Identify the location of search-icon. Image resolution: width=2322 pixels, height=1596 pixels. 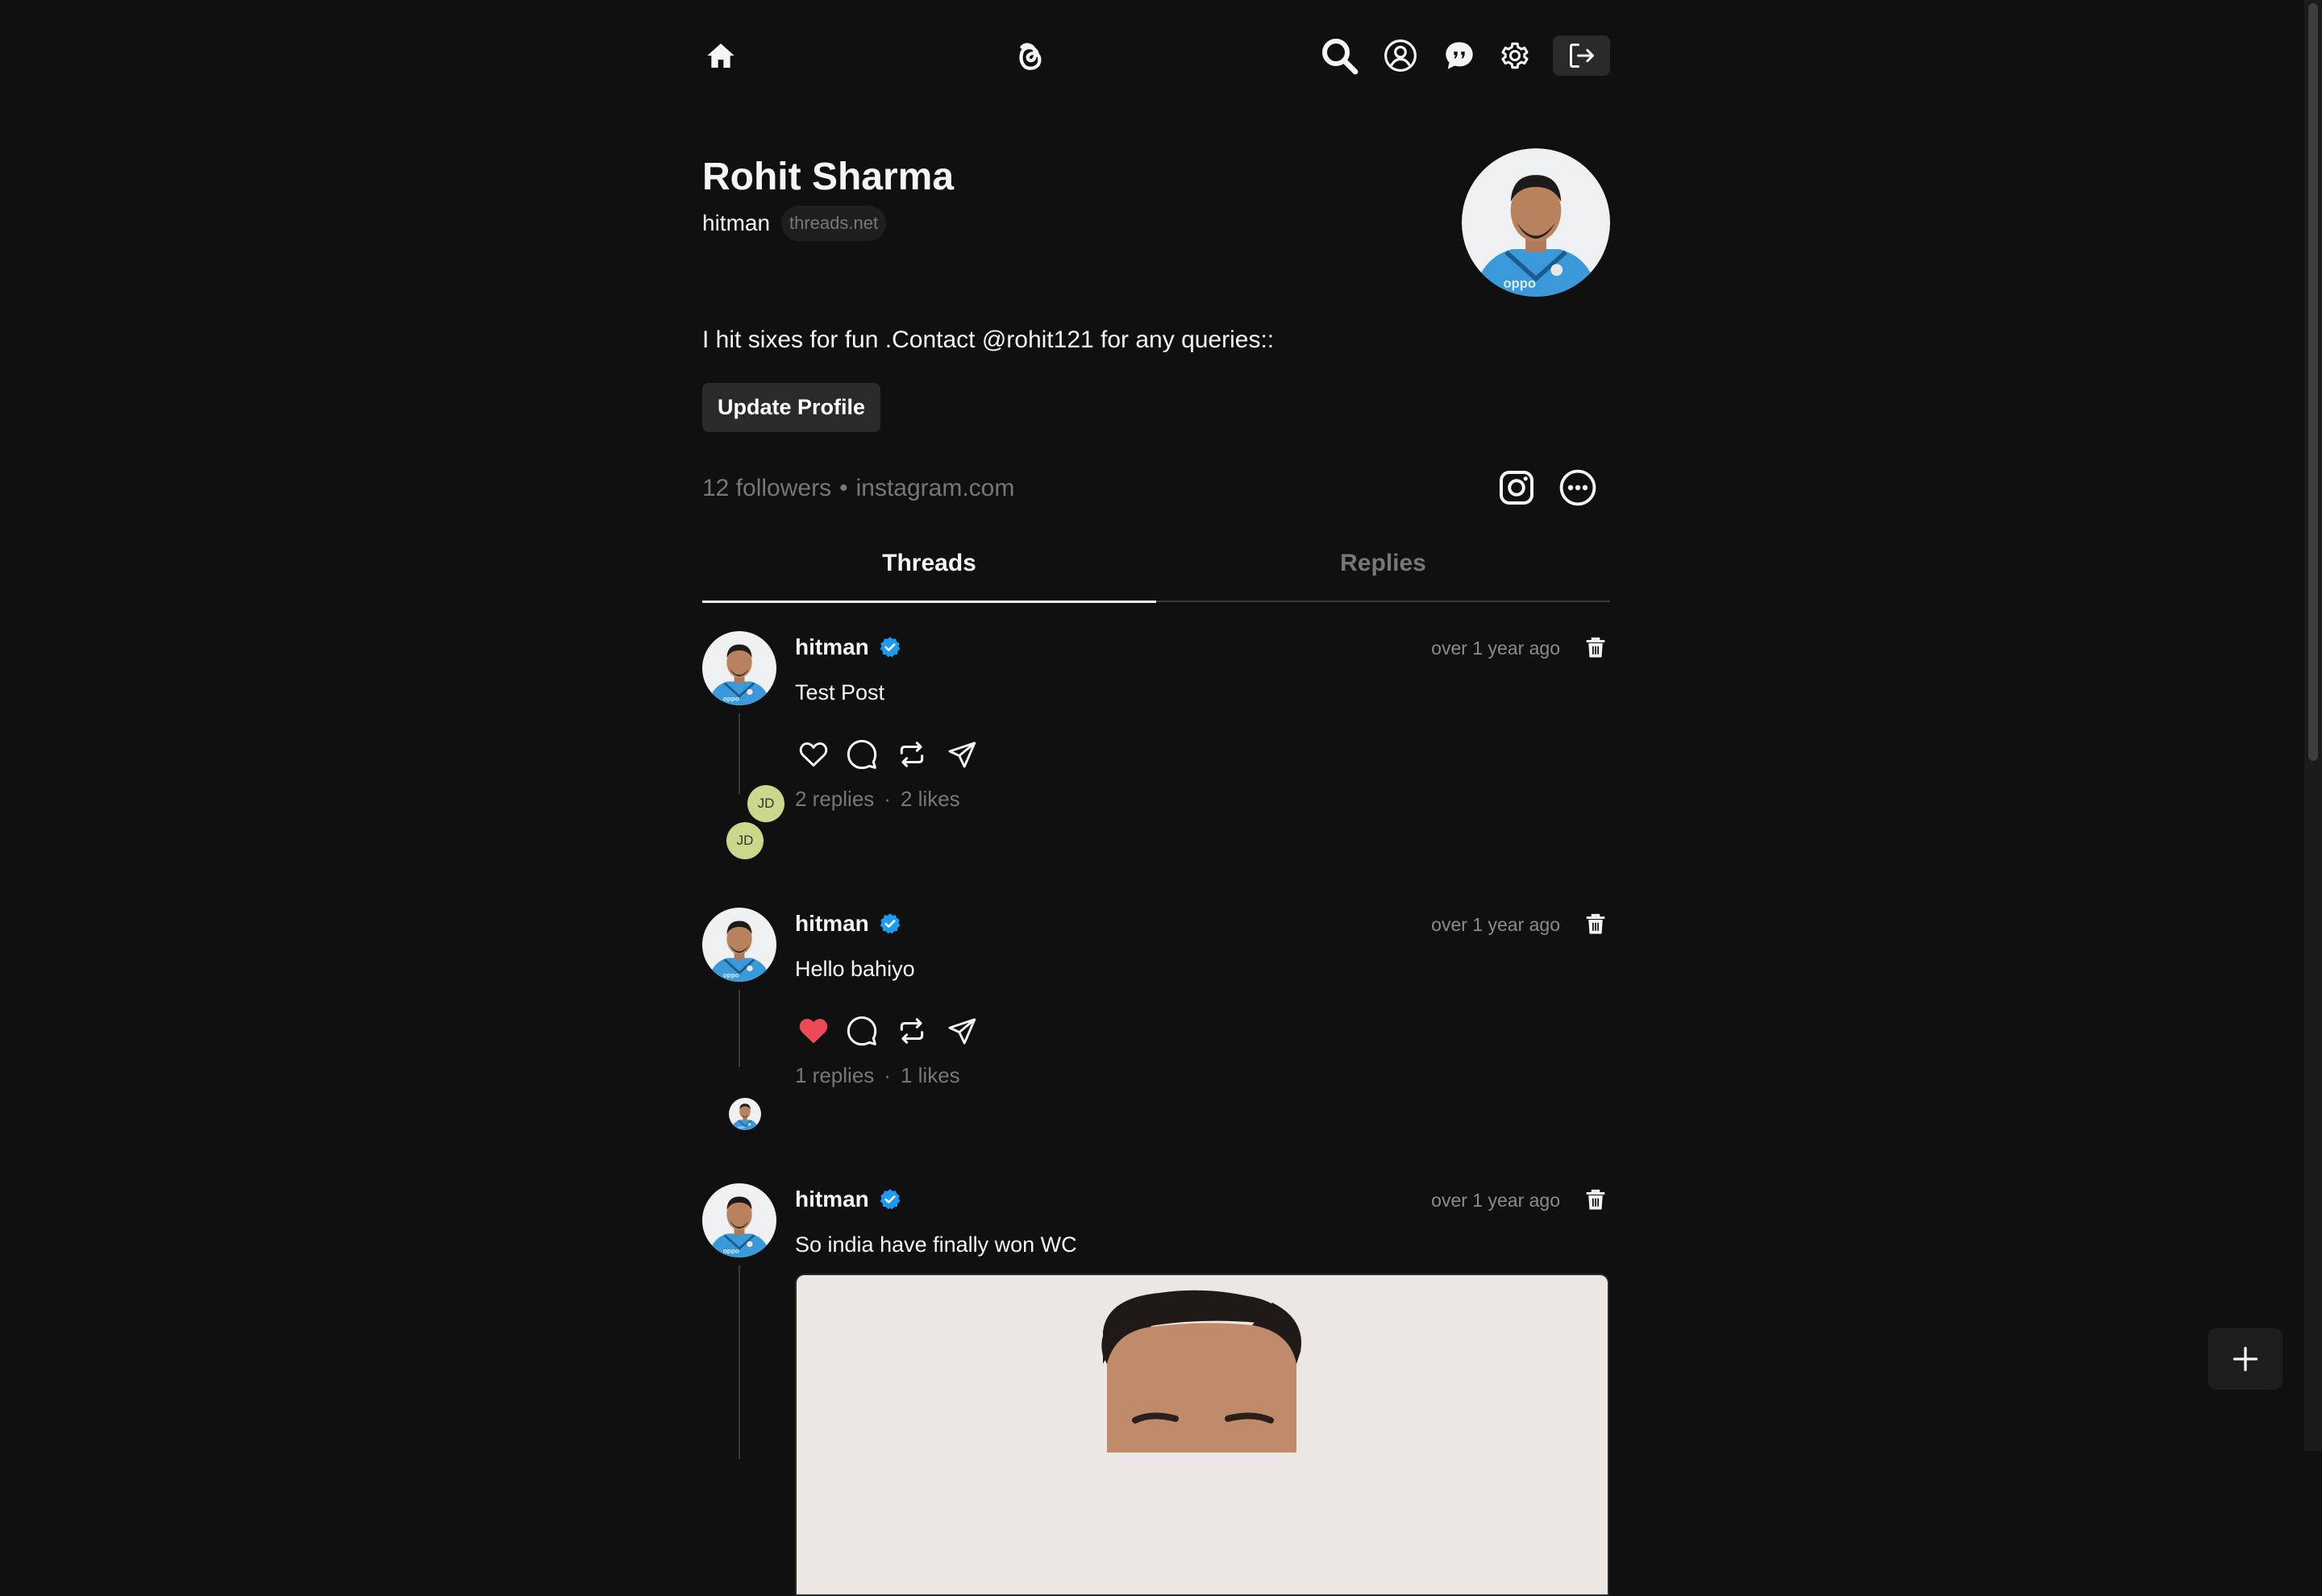
(1339, 55).